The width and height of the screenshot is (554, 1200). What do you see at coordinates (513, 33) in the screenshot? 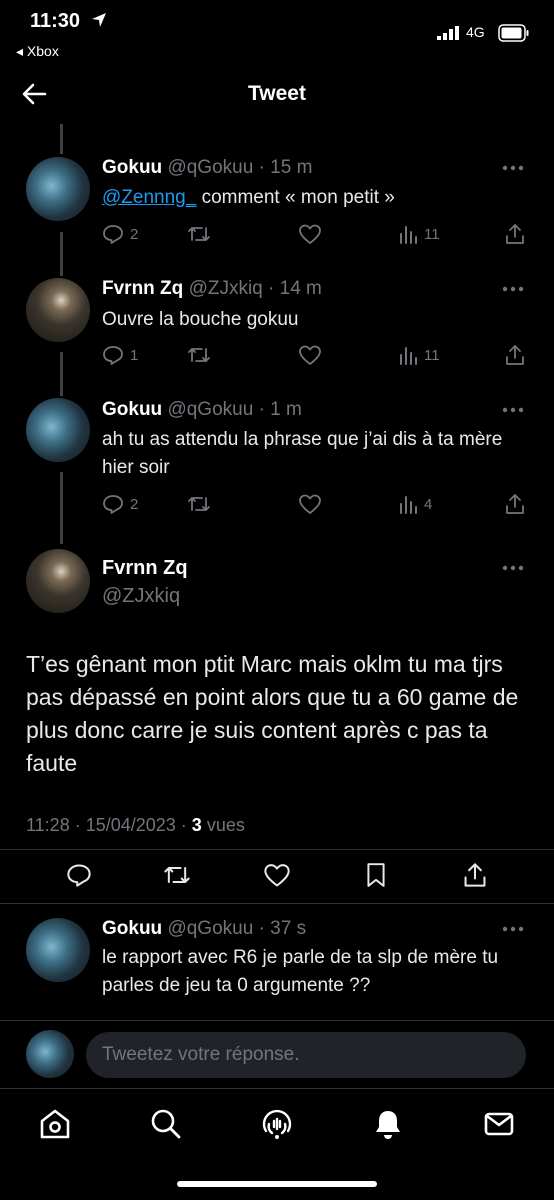
I see `battery-icon` at bounding box center [513, 33].